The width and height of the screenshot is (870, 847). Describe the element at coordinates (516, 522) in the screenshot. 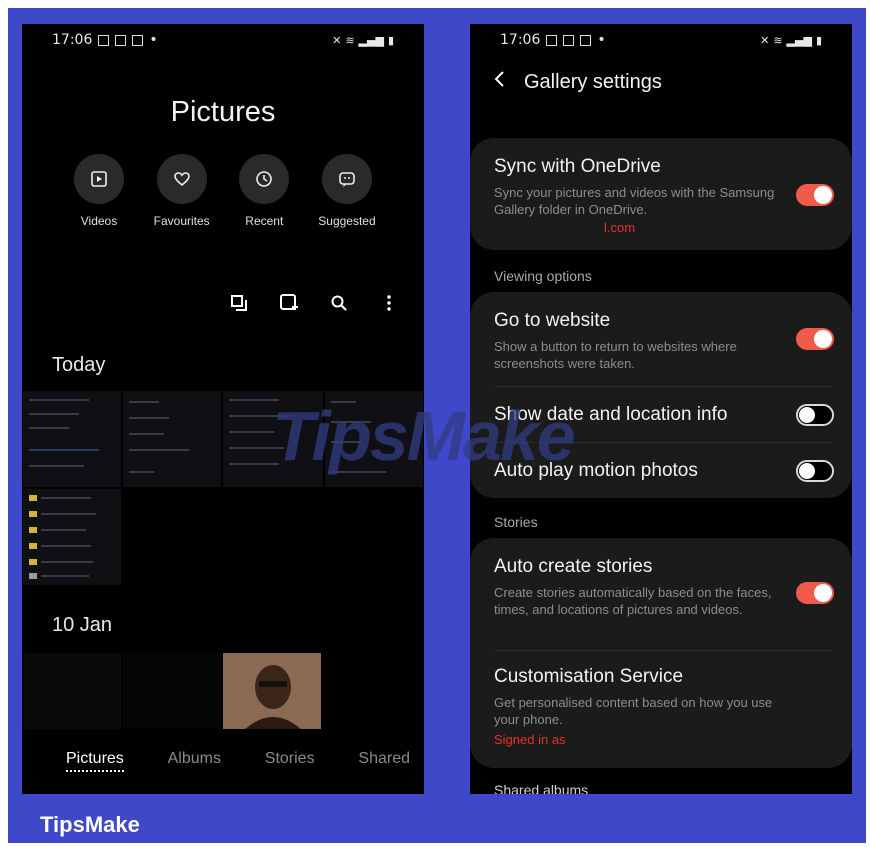

I see `section-stories: Stories` at that location.